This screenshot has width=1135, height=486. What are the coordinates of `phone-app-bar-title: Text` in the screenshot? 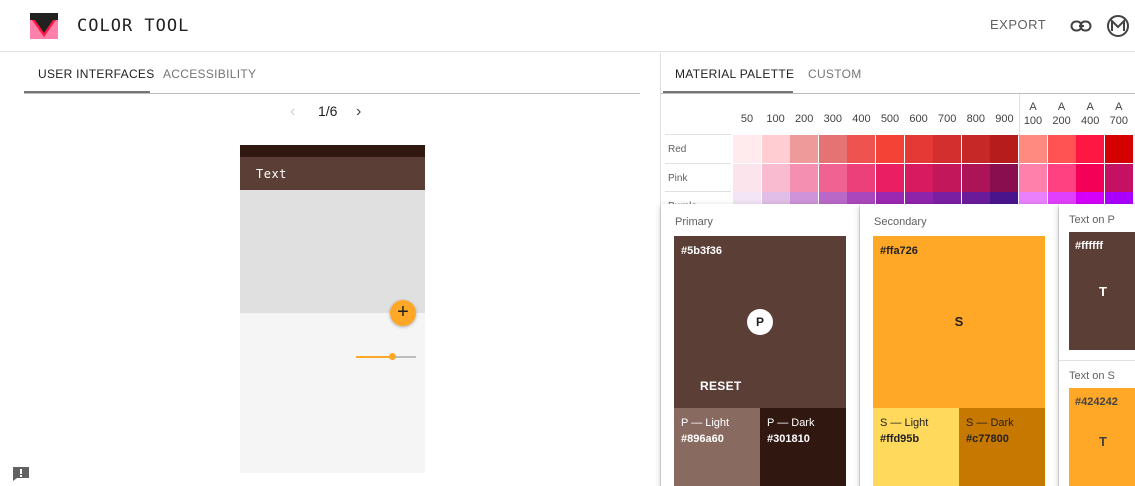 It's located at (271, 174).